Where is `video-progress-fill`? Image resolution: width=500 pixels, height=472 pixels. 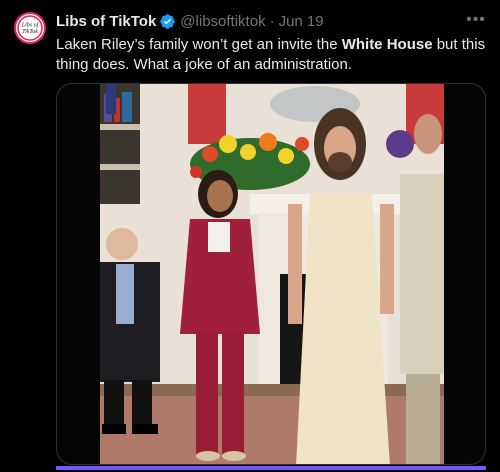
video-progress-fill is located at coordinates (271, 468).